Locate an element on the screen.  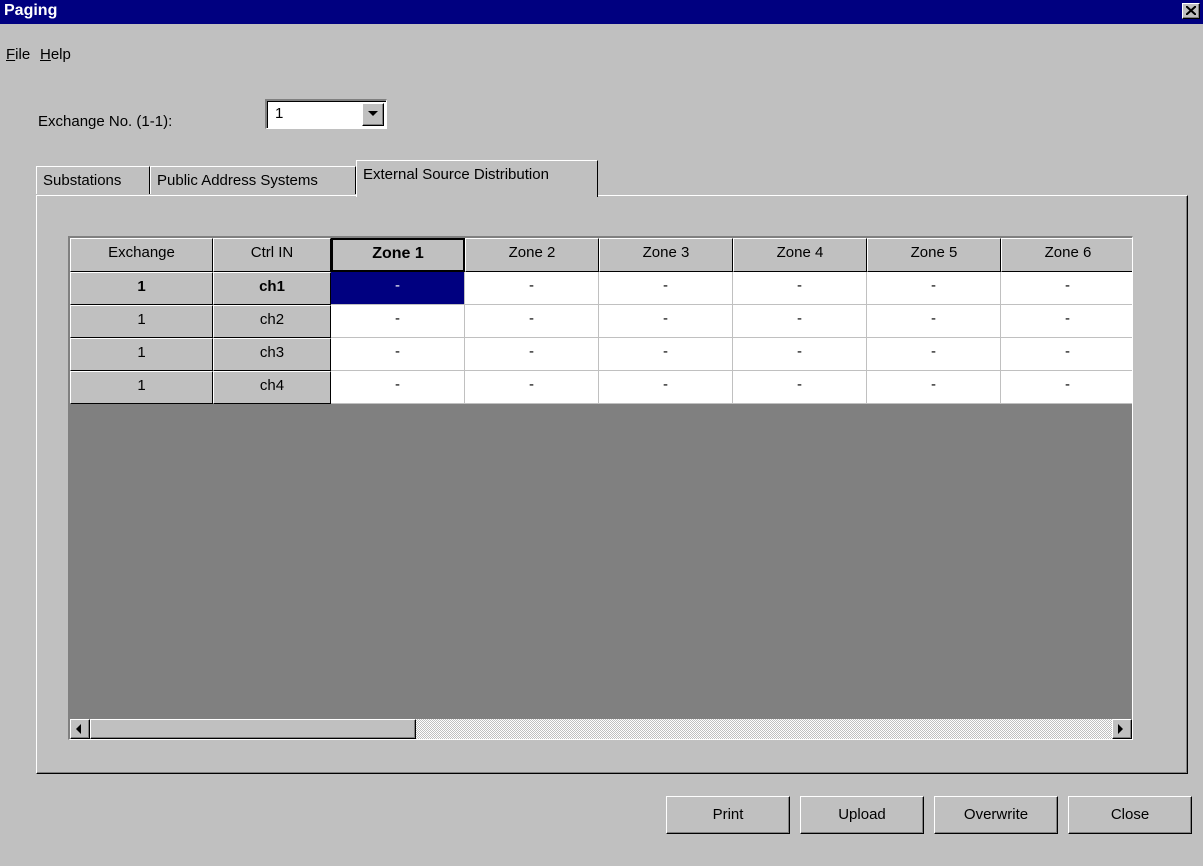
menu-help-accel: H is located at coordinates (45, 54).